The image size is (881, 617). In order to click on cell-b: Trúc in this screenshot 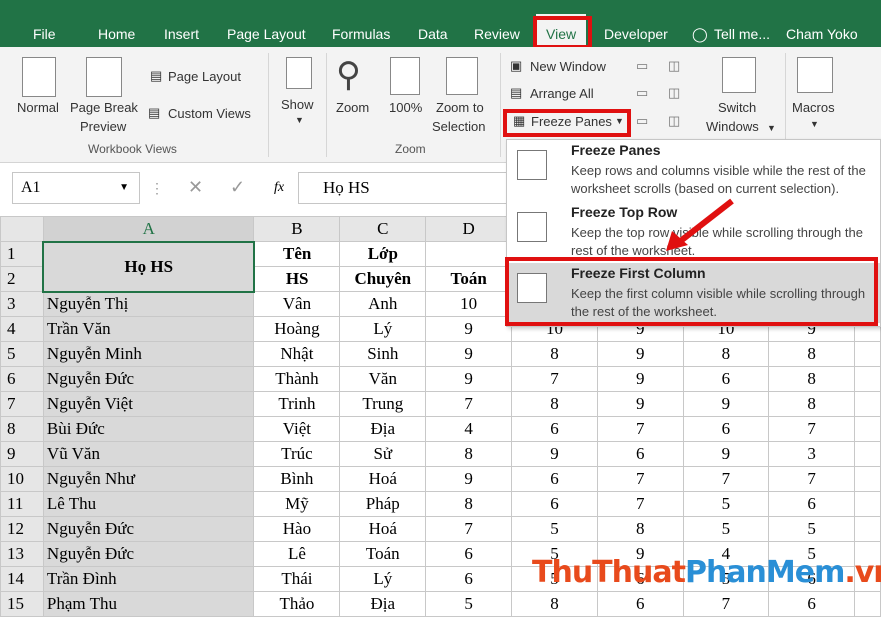, I will do `click(297, 454)`.